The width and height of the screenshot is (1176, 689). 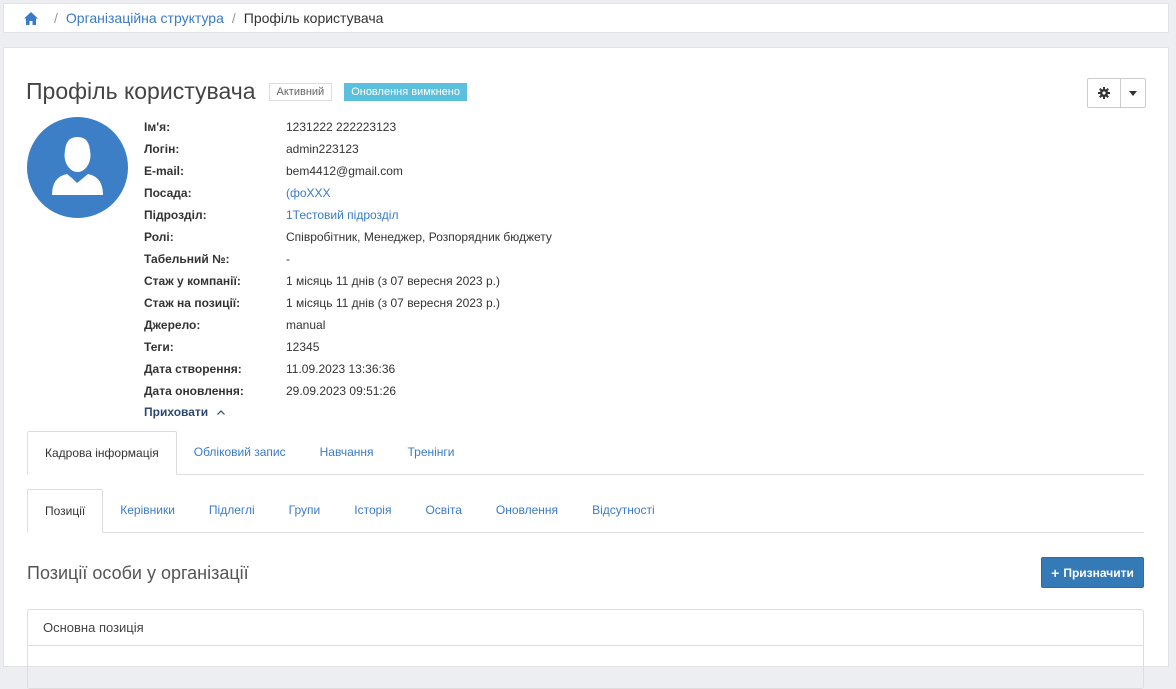 I want to click on tab-groups: Групи, so click(x=305, y=510).